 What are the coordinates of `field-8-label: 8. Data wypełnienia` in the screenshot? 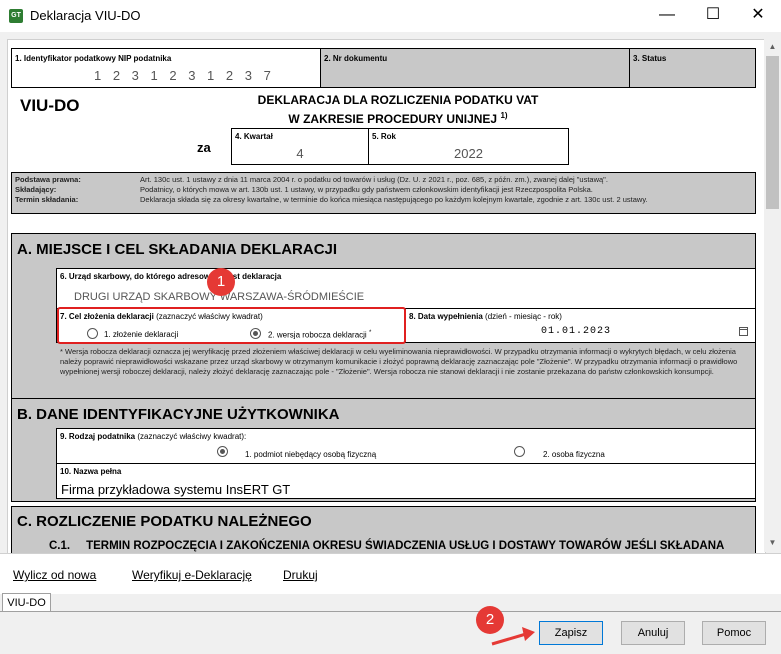 It's located at (446, 316).